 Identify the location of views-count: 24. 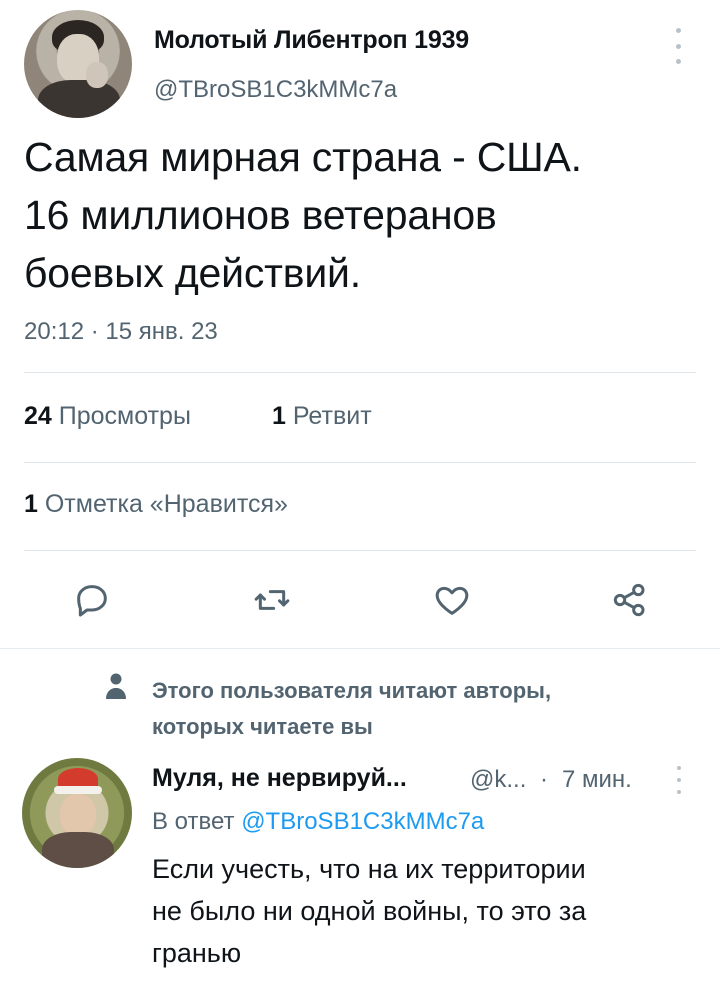
(38, 416).